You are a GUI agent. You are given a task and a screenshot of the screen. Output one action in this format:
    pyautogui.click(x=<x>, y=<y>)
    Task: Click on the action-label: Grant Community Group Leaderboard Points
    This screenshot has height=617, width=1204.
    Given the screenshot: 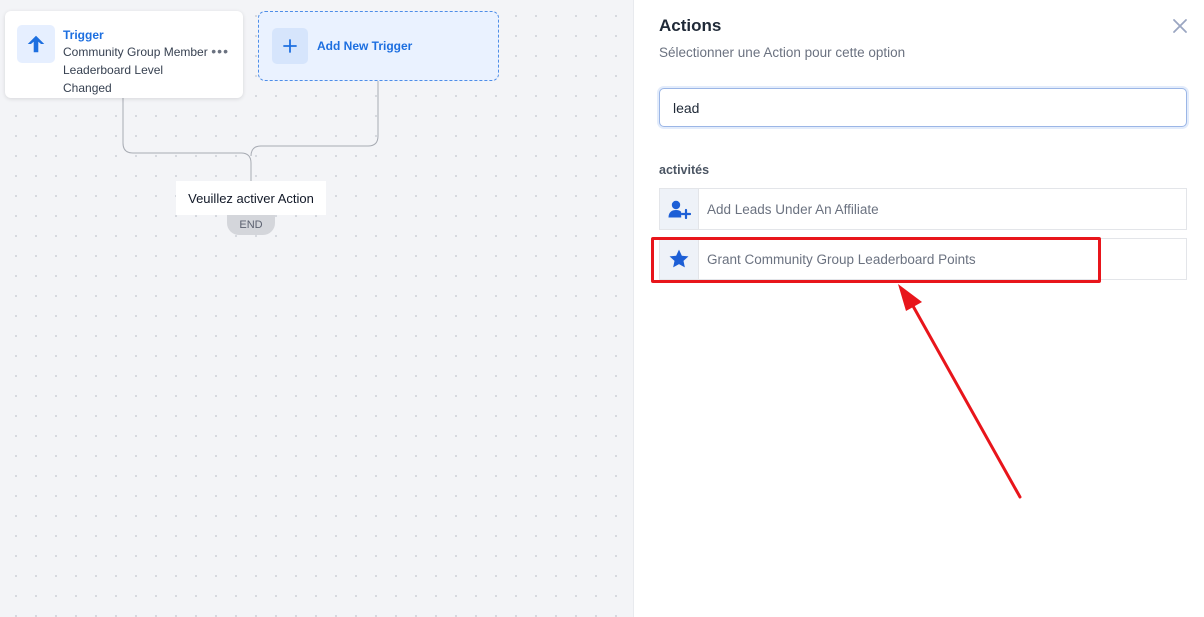 What is the action you would take?
    pyautogui.click(x=841, y=259)
    